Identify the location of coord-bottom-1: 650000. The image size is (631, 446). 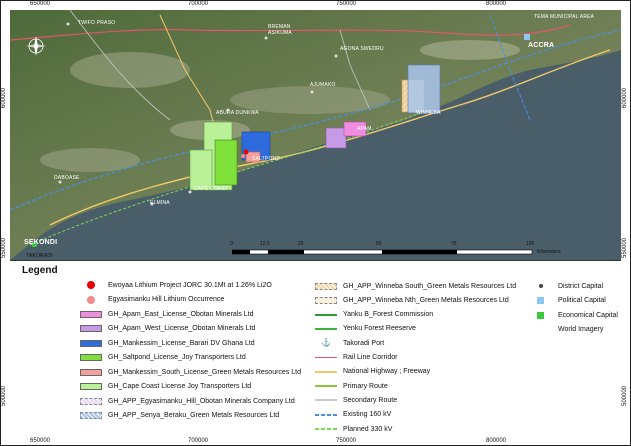
(40, 441).